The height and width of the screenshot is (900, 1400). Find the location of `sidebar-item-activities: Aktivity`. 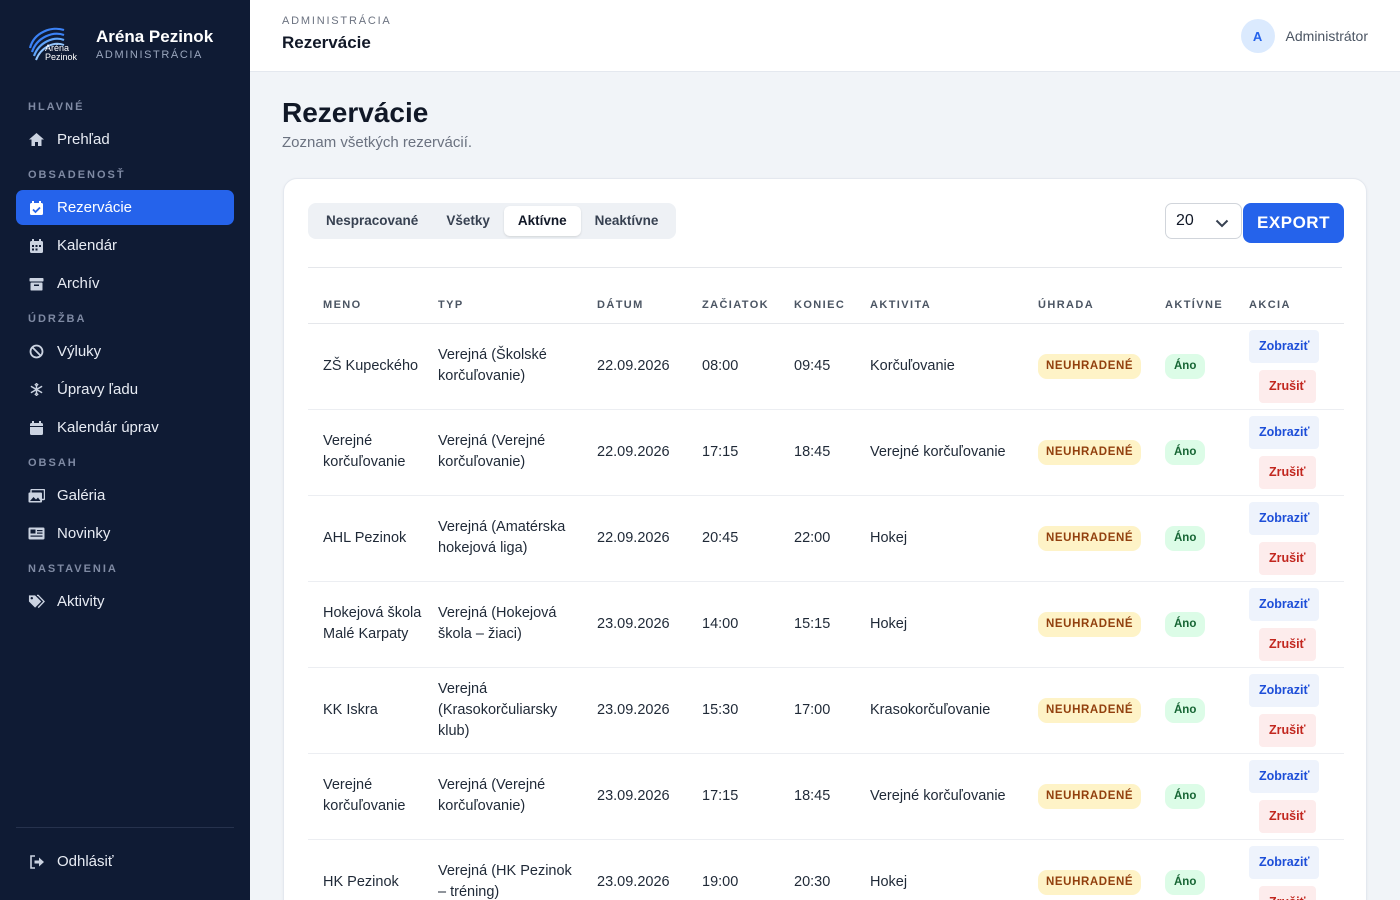

sidebar-item-activities: Aktivity is located at coordinates (125, 601).